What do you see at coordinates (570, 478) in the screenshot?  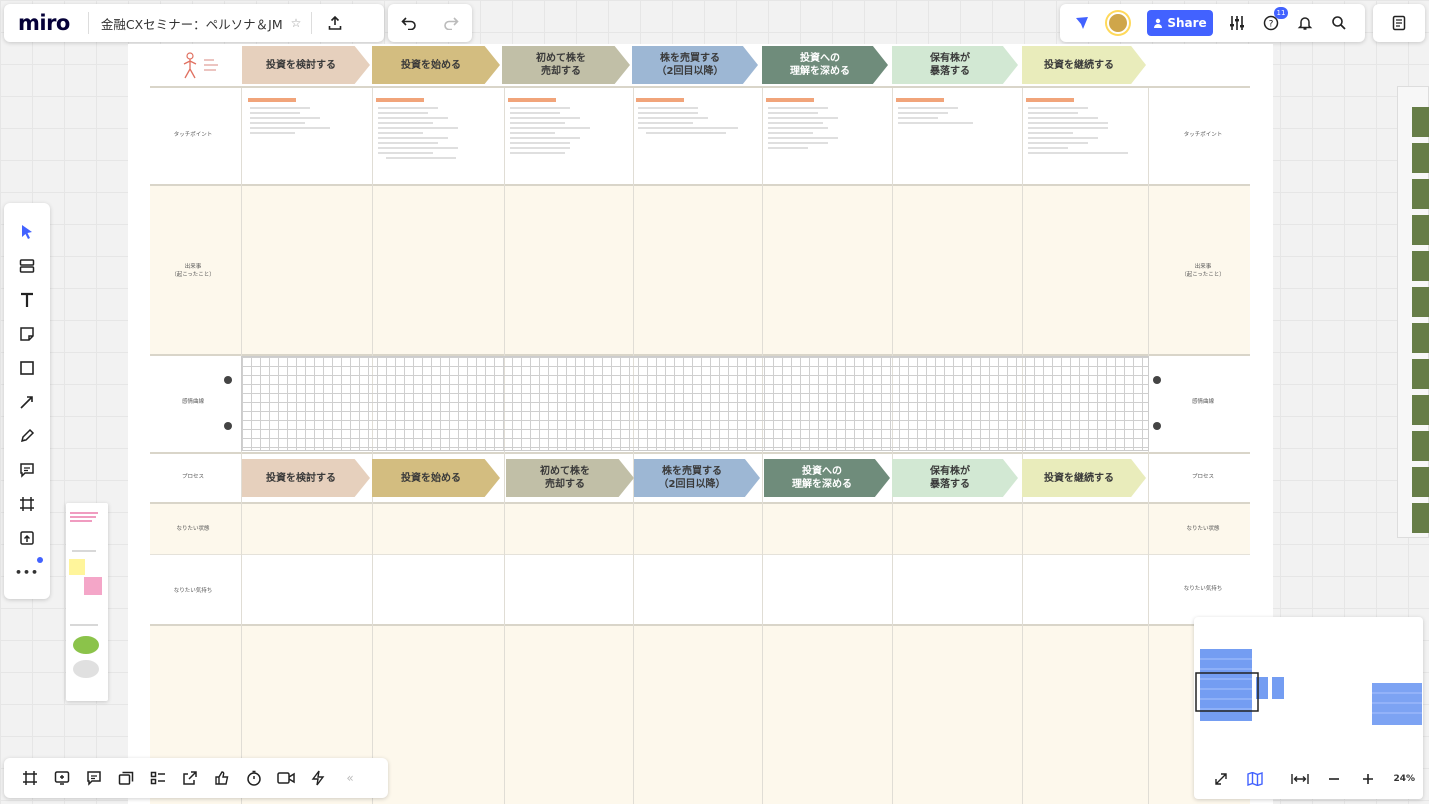 I see `process-arrow-3: 初めて株を 売却する` at bounding box center [570, 478].